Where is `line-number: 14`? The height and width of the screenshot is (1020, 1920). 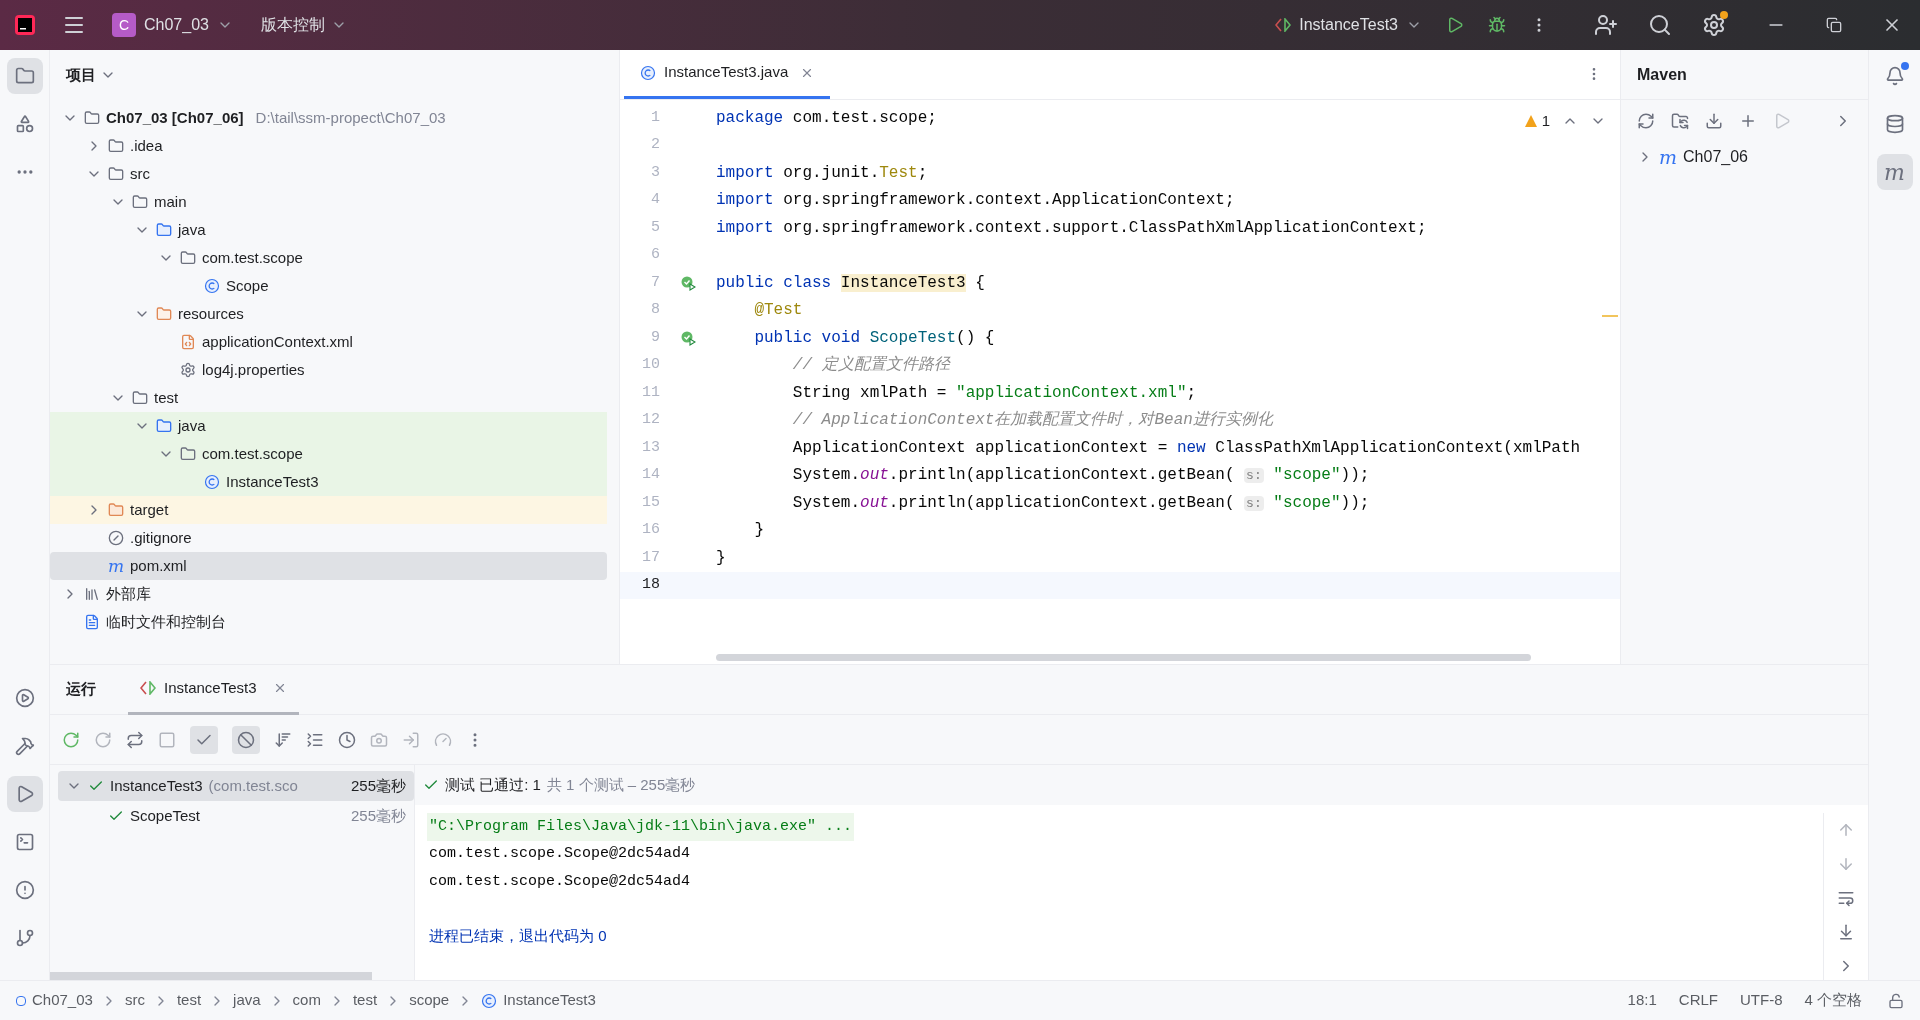 line-number: 14 is located at coordinates (650, 475).